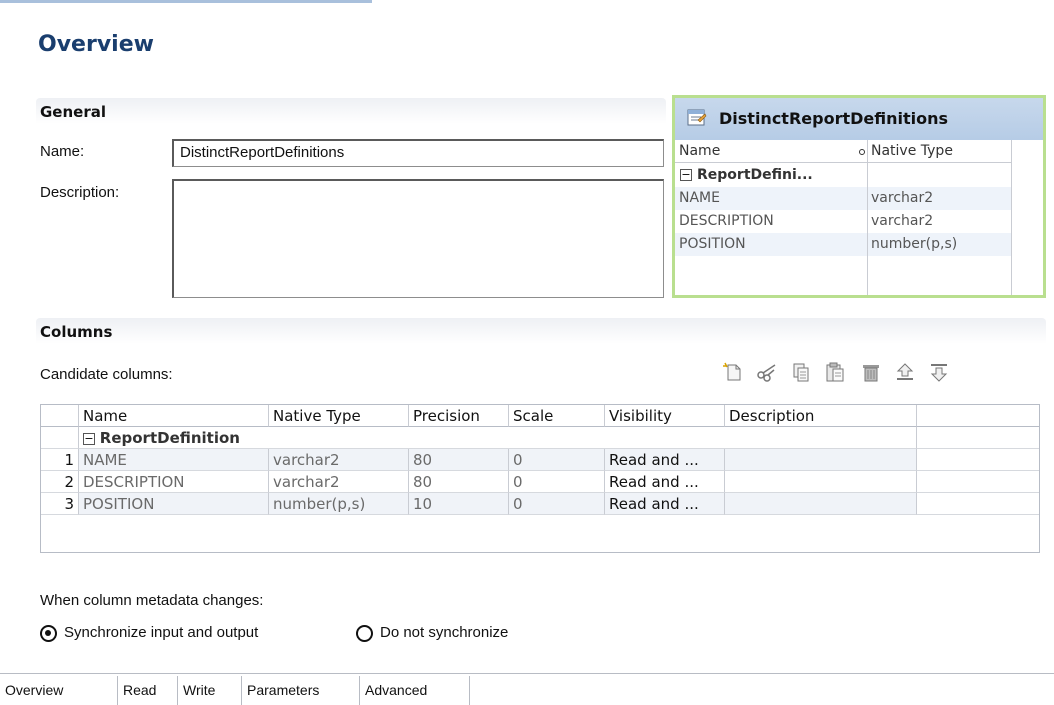 The image size is (1054, 705). What do you see at coordinates (697, 117) in the screenshot?
I see `data-object-icon` at bounding box center [697, 117].